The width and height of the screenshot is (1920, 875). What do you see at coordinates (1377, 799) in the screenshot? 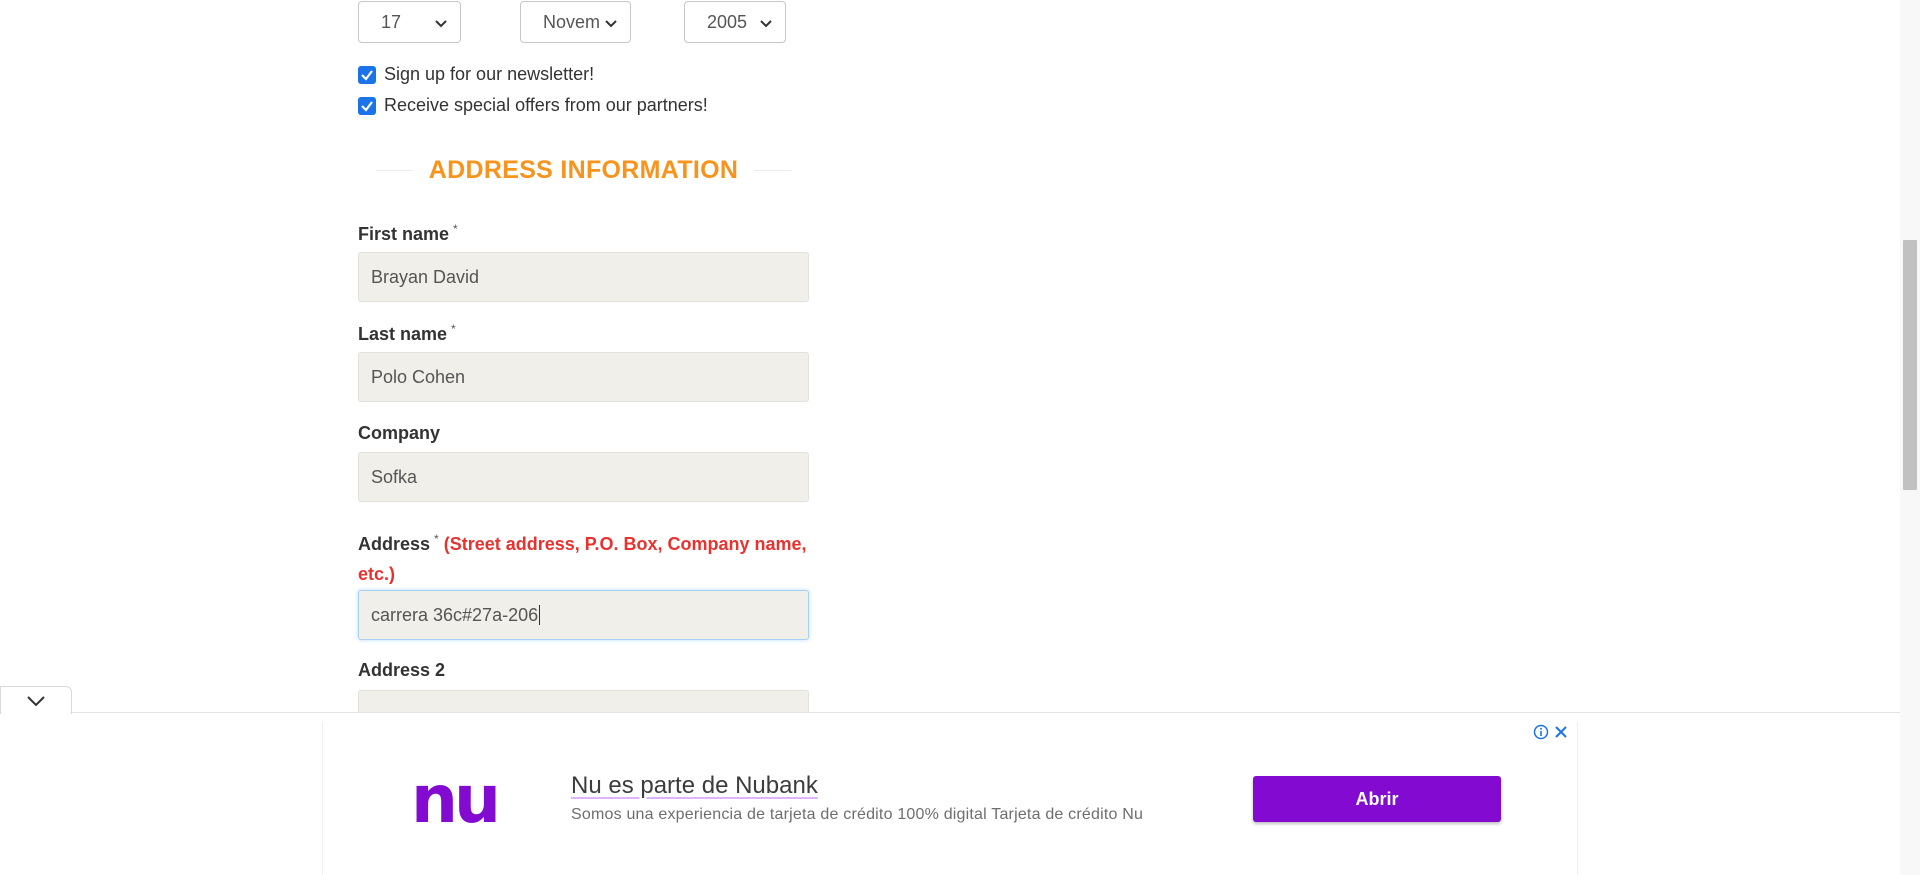
I see `ad-open-button: Abrir` at bounding box center [1377, 799].